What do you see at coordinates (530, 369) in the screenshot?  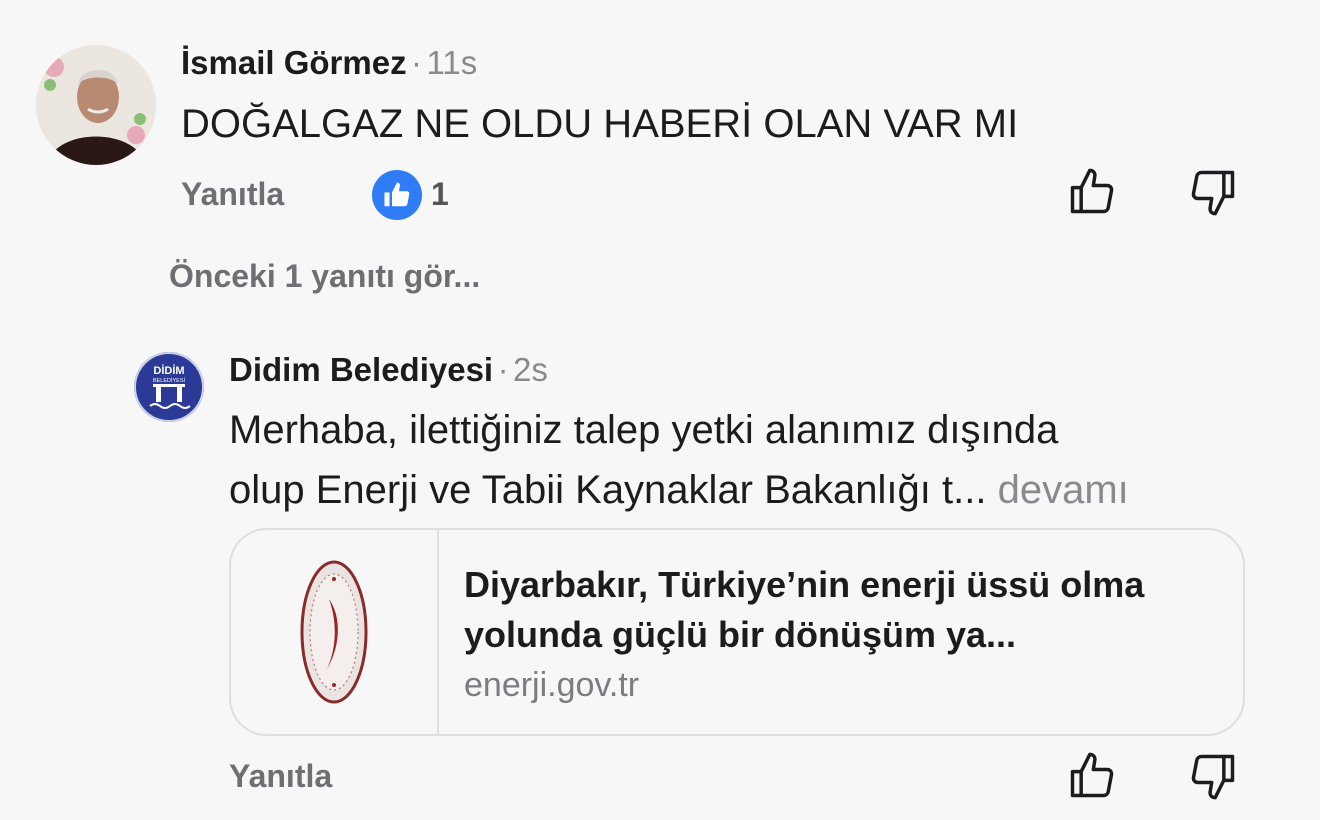 I see `timestamp: 2s` at bounding box center [530, 369].